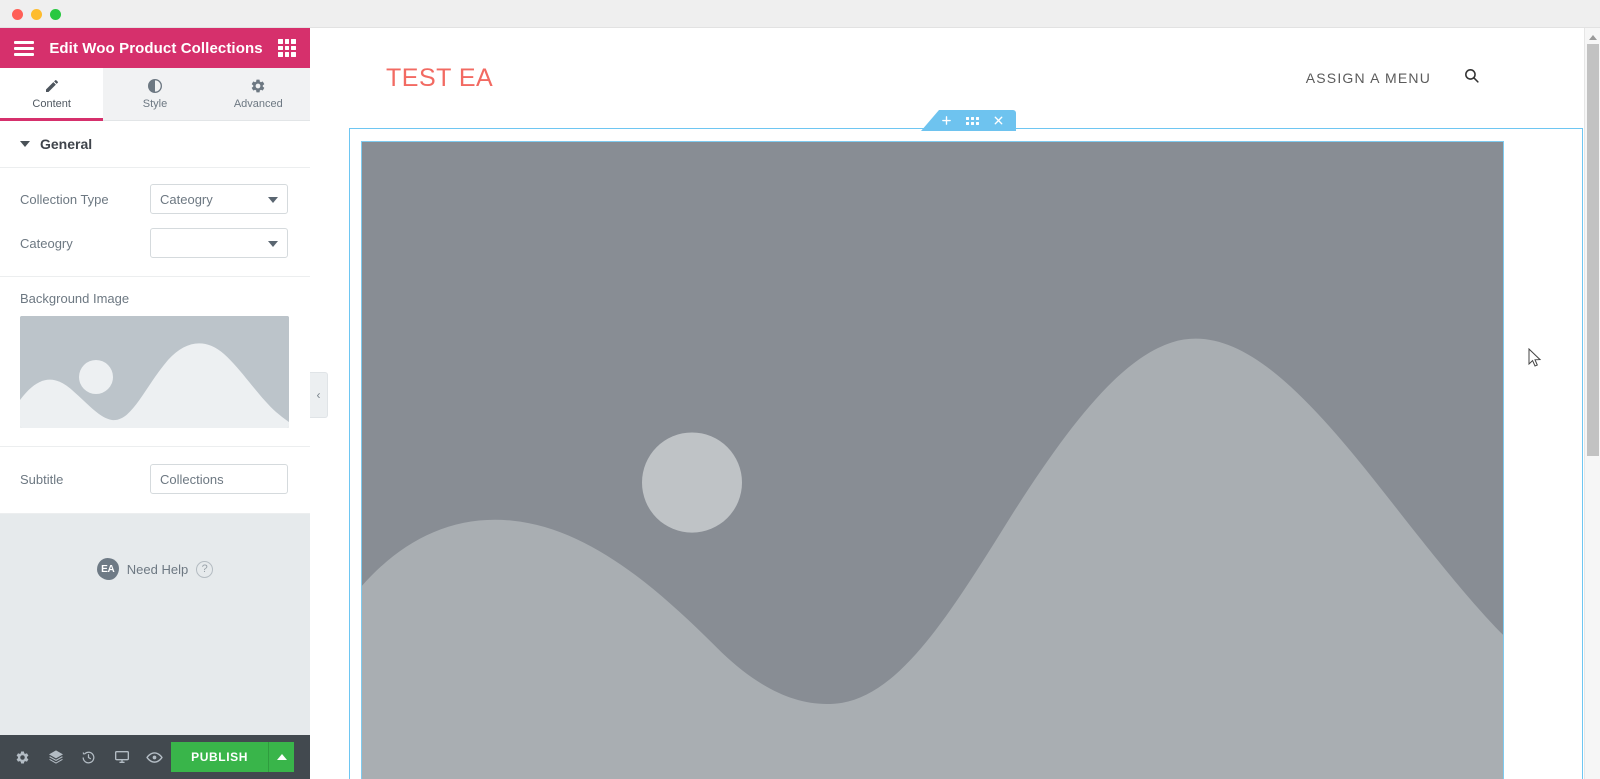 Image resolution: width=1600 pixels, height=779 pixels. Describe the element at coordinates (186, 199) in the screenshot. I see `collection-type-value: Cateogry` at that location.